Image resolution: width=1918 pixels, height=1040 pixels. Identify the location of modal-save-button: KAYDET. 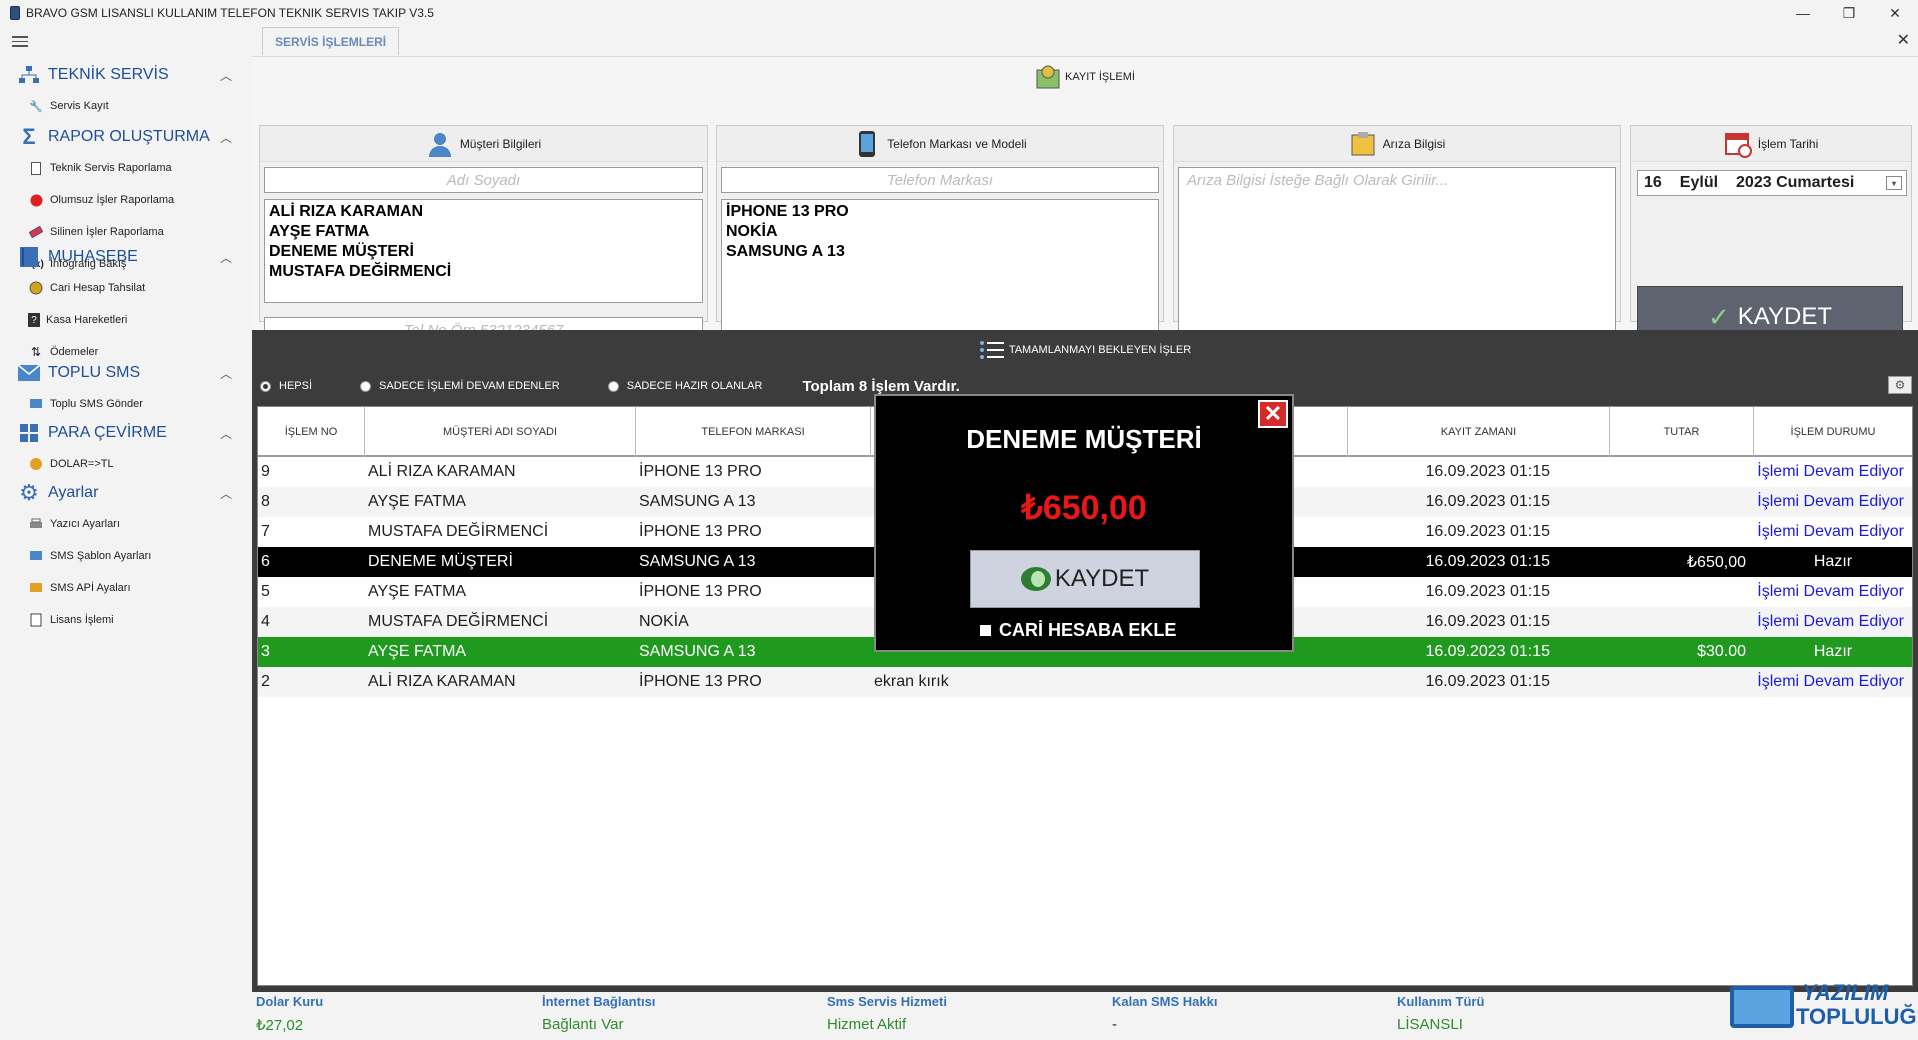
(1085, 579).